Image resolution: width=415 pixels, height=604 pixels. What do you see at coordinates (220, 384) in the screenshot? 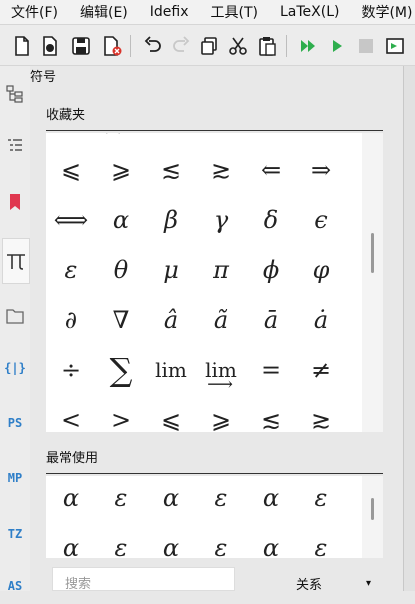
I see `arrow-under-icon: ⟶` at bounding box center [220, 384].